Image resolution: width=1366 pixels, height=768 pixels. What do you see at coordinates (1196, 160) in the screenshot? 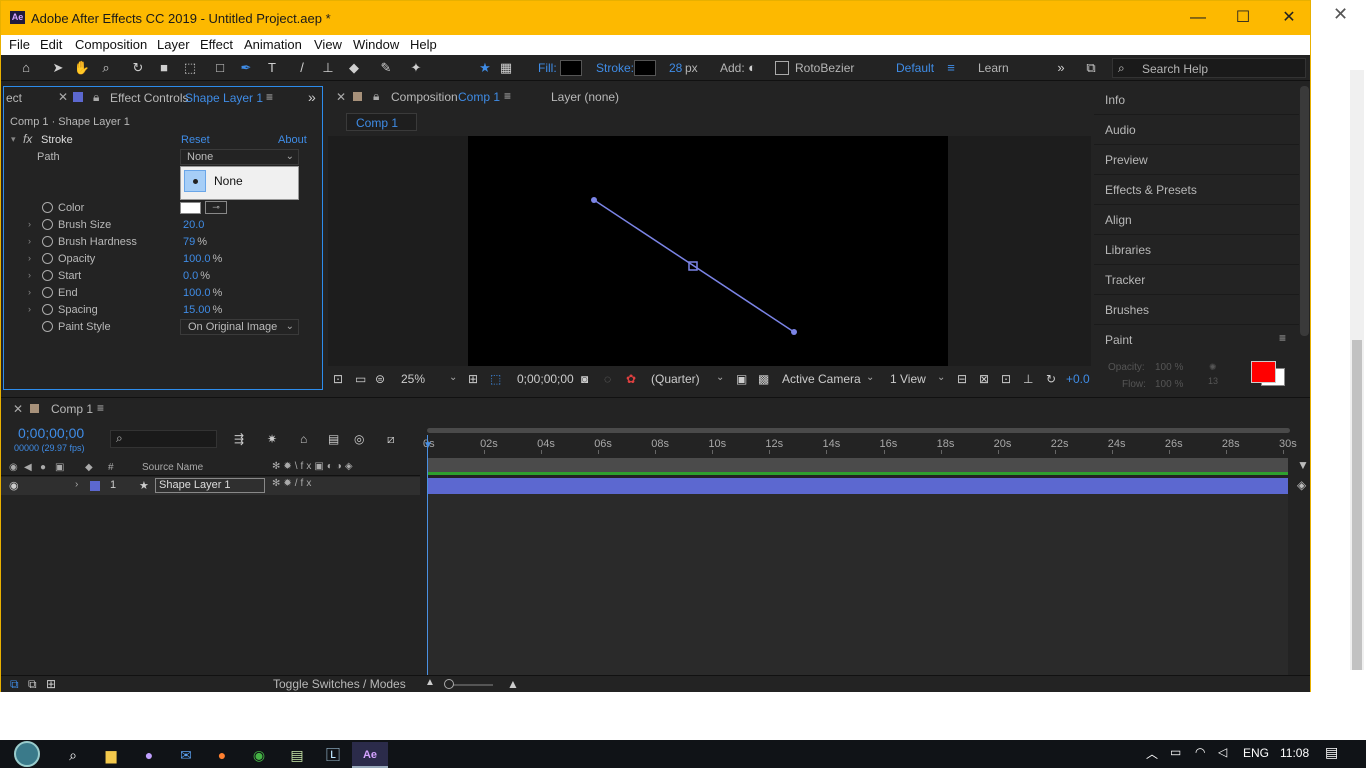
I see `panel-preview: Preview` at bounding box center [1196, 160].